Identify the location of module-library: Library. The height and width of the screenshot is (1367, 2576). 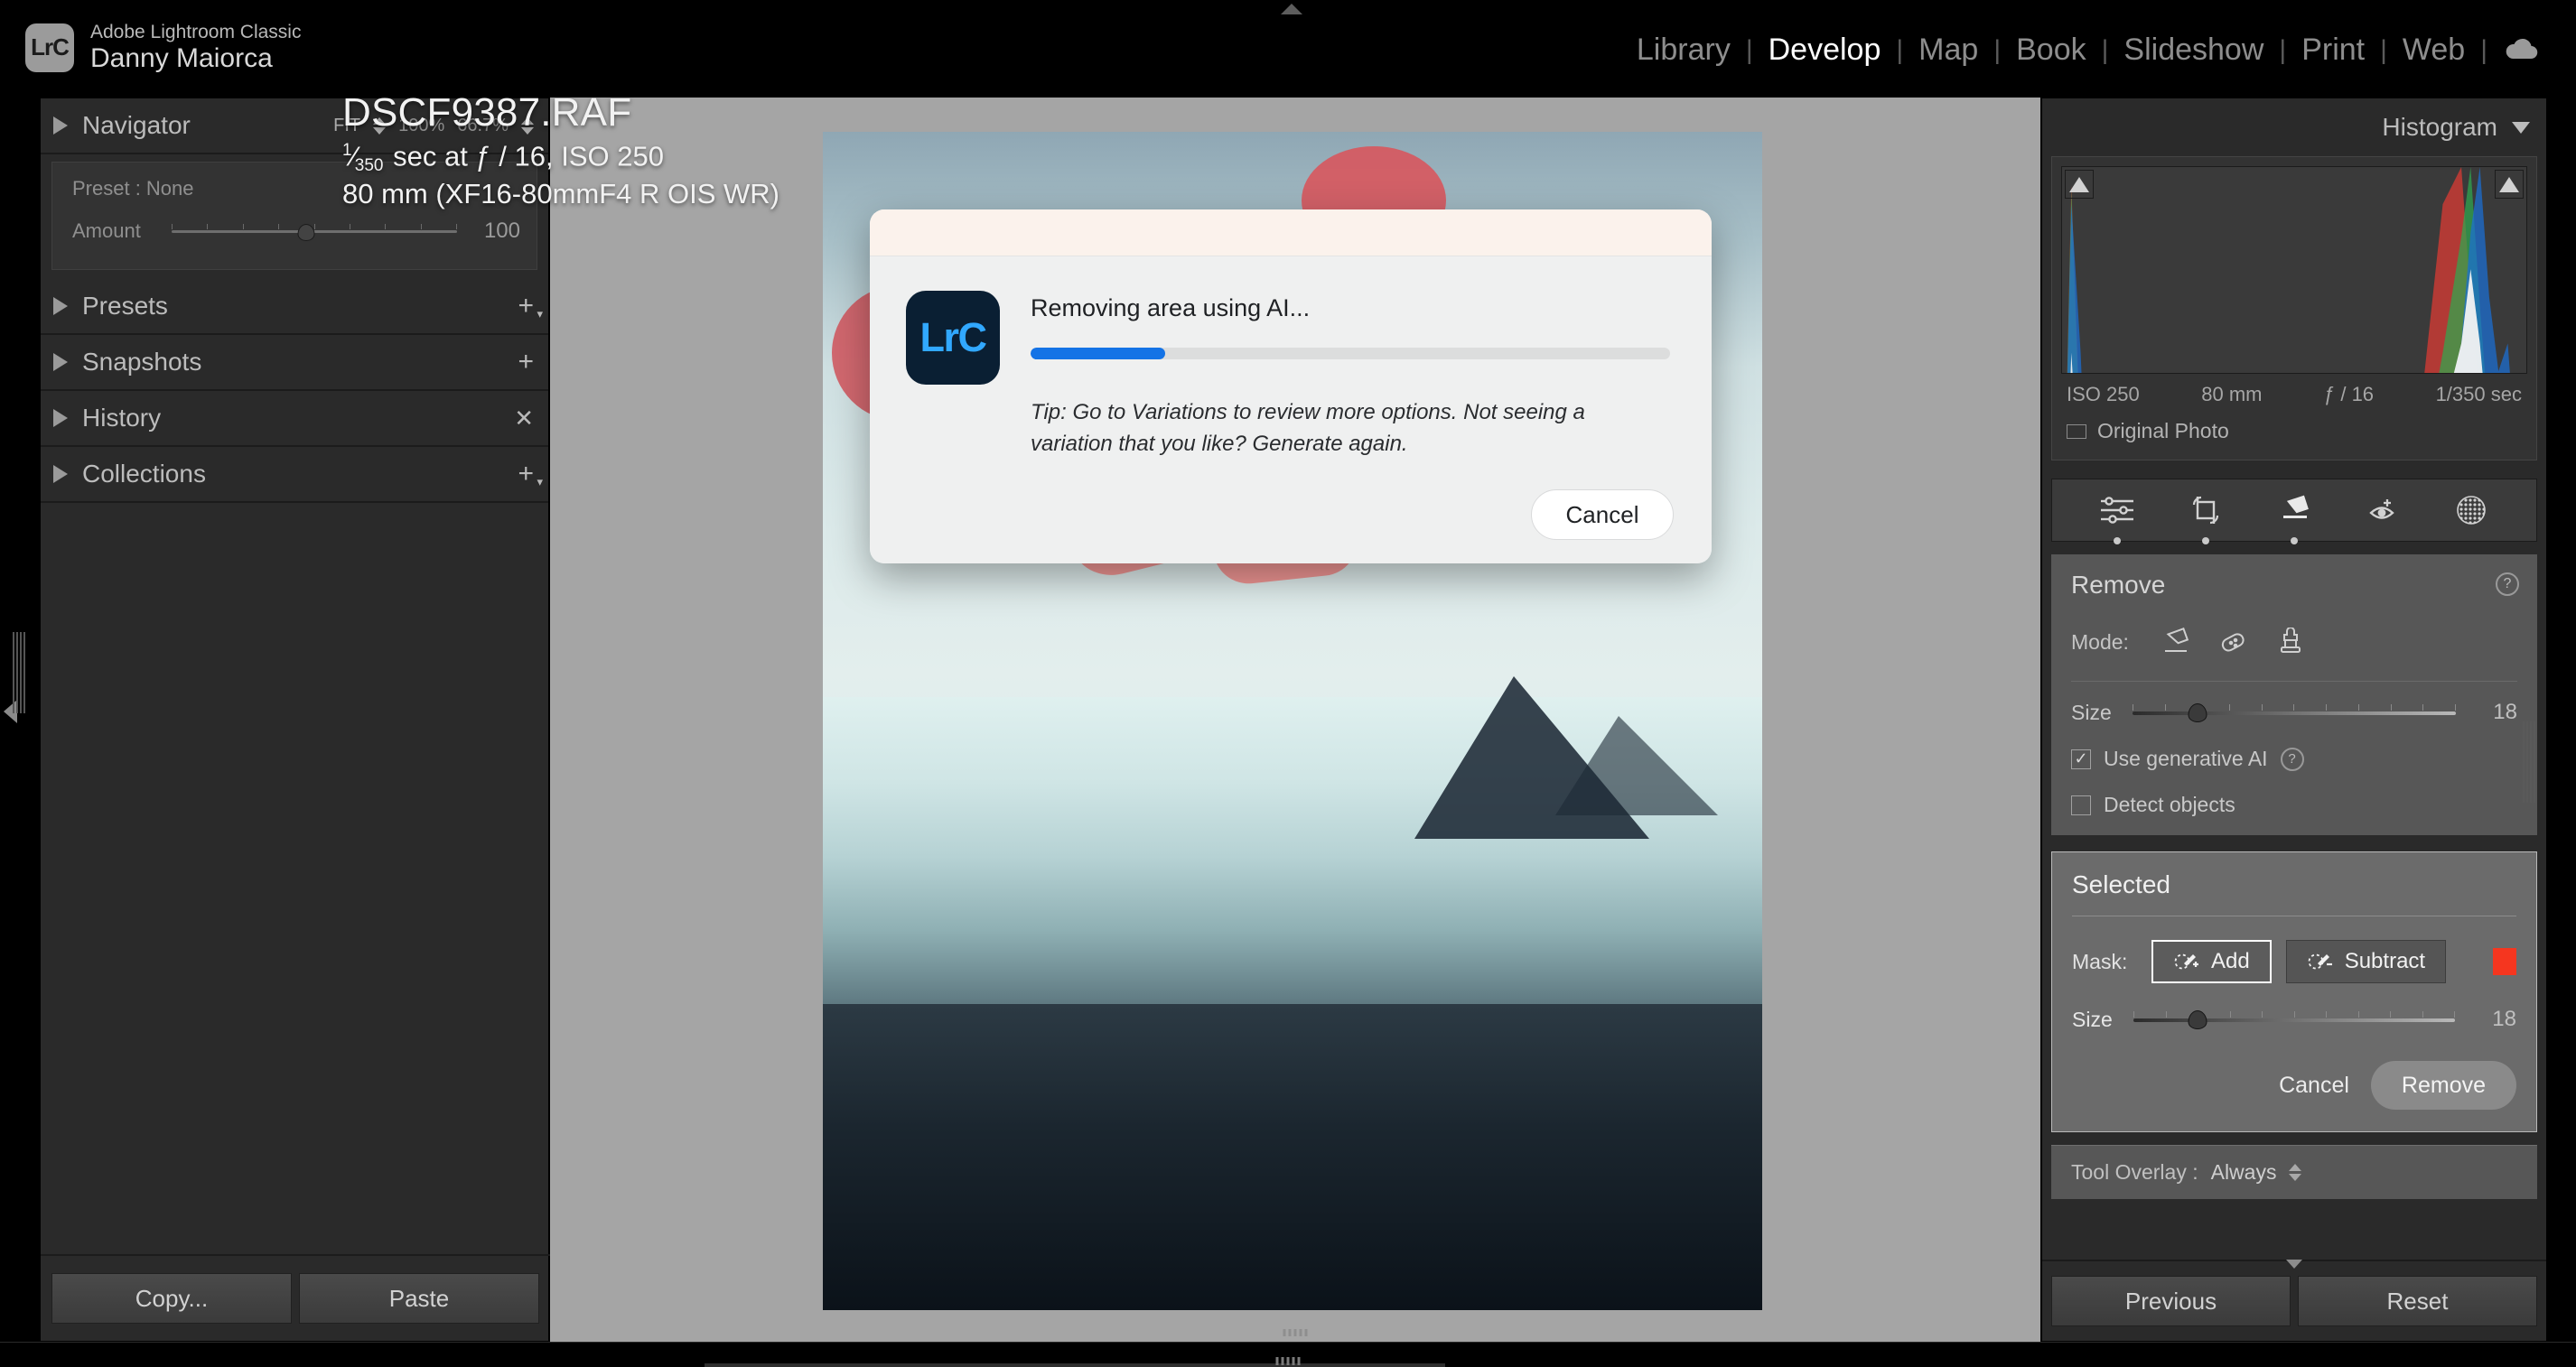
(1683, 50).